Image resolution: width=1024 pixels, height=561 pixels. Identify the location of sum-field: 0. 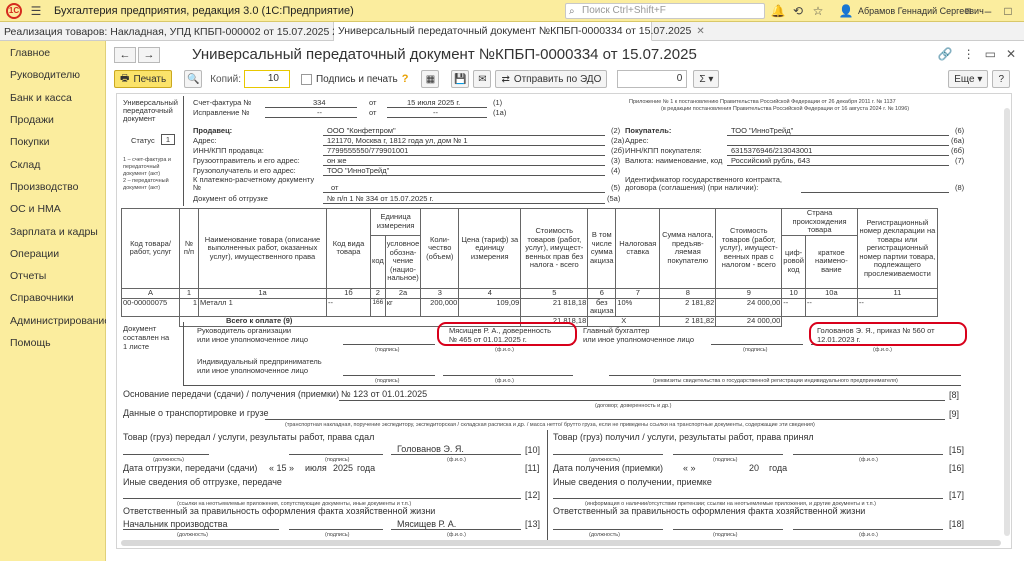
(652, 79).